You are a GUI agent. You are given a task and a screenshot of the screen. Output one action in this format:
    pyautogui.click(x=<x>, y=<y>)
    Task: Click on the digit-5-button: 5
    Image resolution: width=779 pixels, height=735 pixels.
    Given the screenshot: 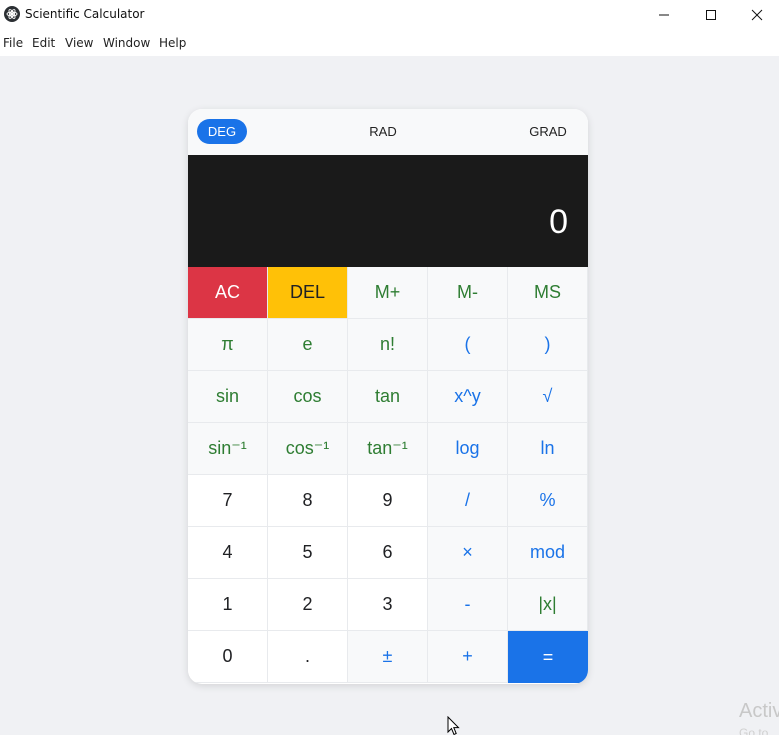 What is the action you would take?
    pyautogui.click(x=308, y=553)
    